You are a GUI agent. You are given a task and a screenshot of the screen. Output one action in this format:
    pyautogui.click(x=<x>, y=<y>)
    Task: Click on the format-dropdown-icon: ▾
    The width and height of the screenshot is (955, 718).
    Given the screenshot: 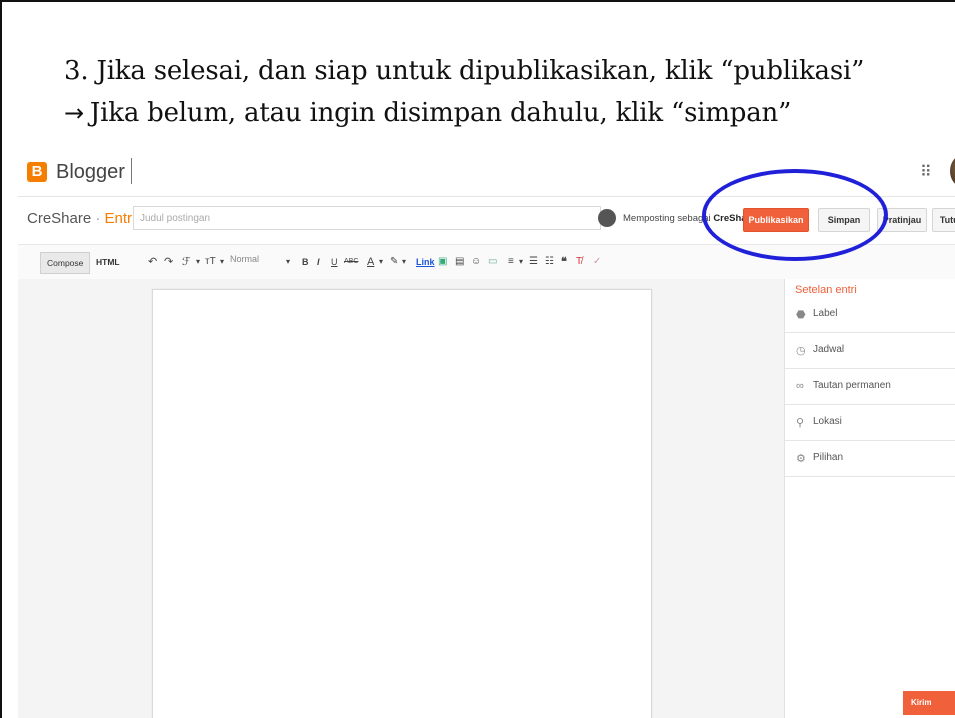 What is the action you would take?
    pyautogui.click(x=288, y=262)
    